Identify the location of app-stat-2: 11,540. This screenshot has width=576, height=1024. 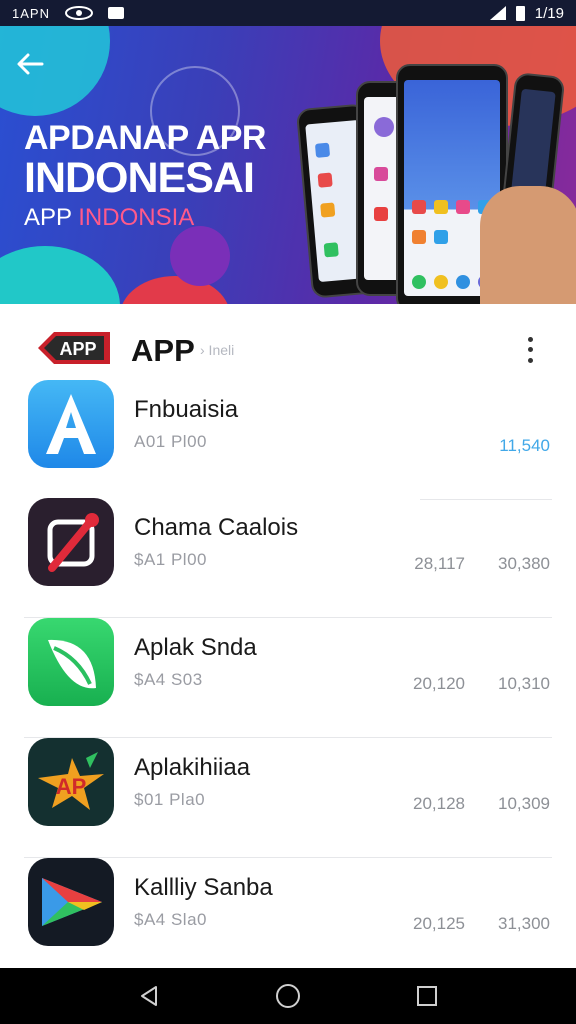
(524, 445).